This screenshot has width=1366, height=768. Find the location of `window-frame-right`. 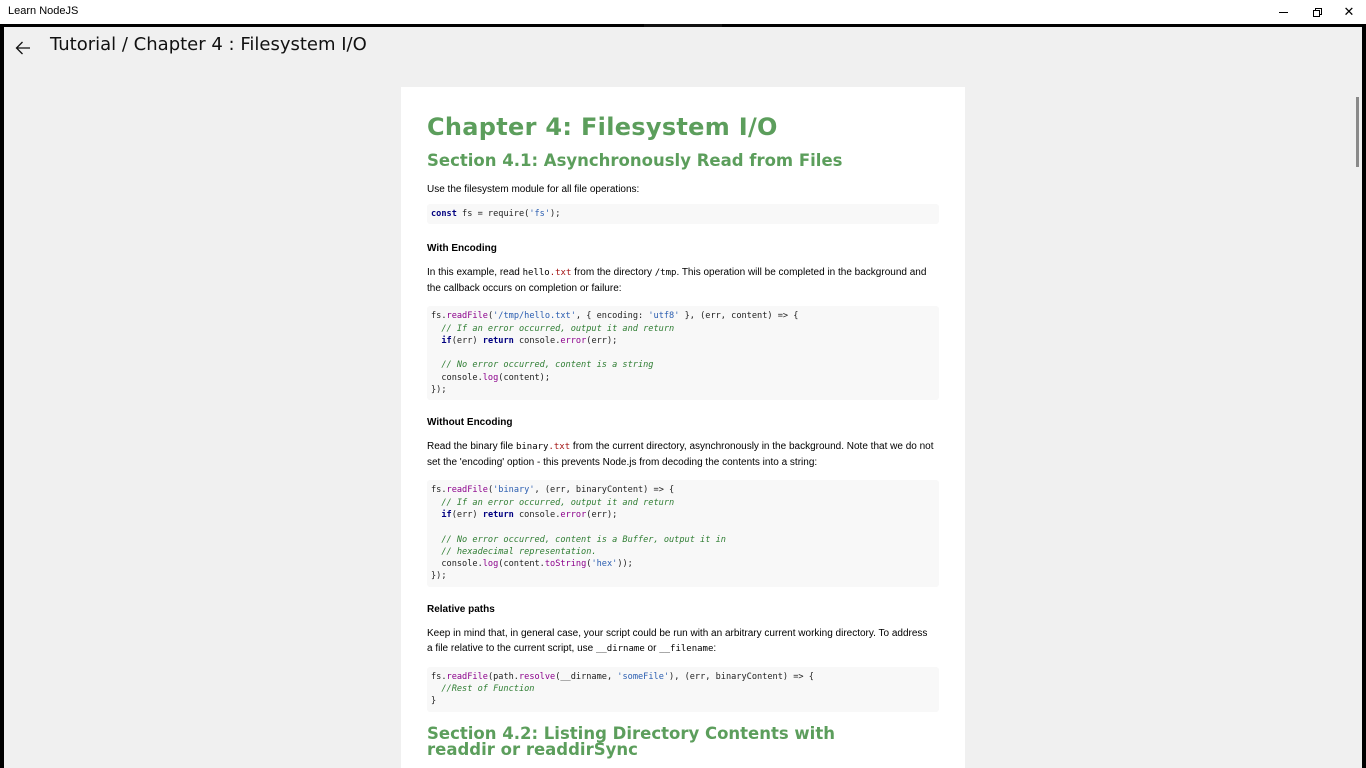

window-frame-right is located at coordinates (1364, 396).